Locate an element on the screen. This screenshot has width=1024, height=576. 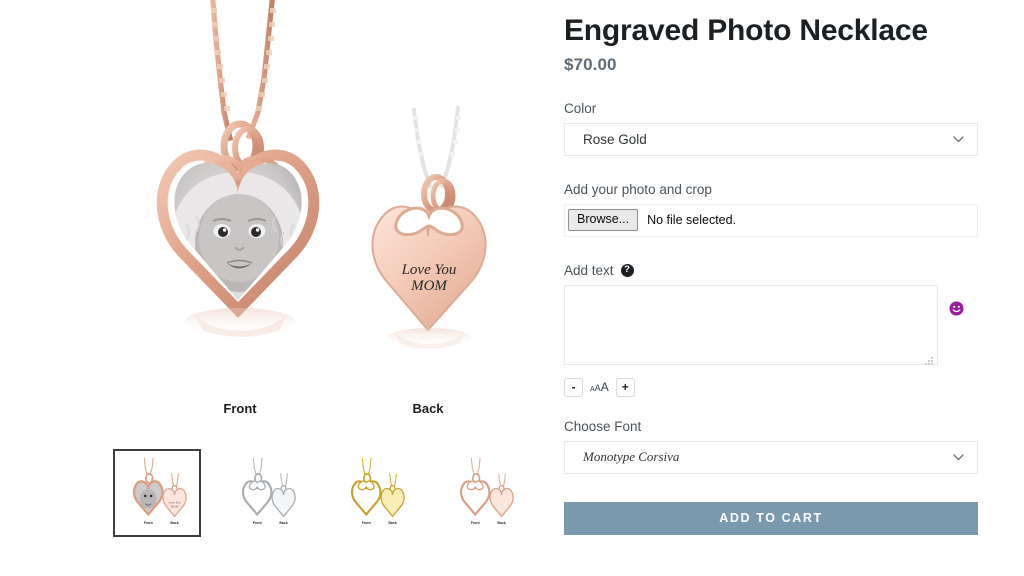
font-select-value: Monotype Corsiva is located at coordinates (631, 456).